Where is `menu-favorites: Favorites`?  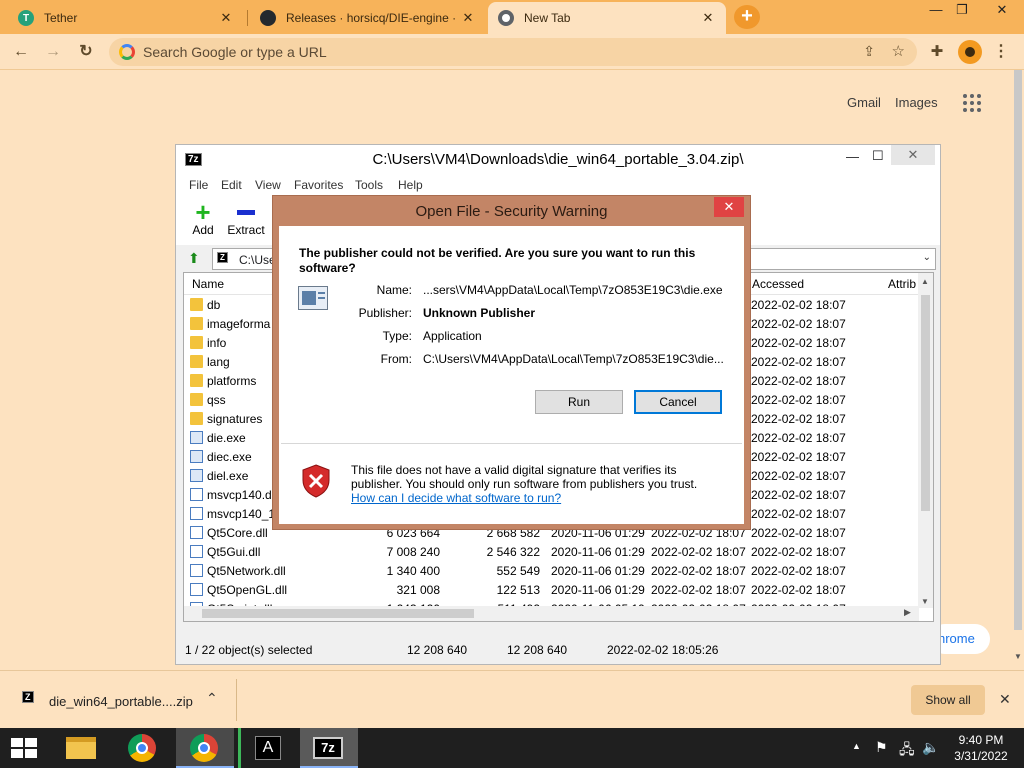 menu-favorites: Favorites is located at coordinates (318, 185).